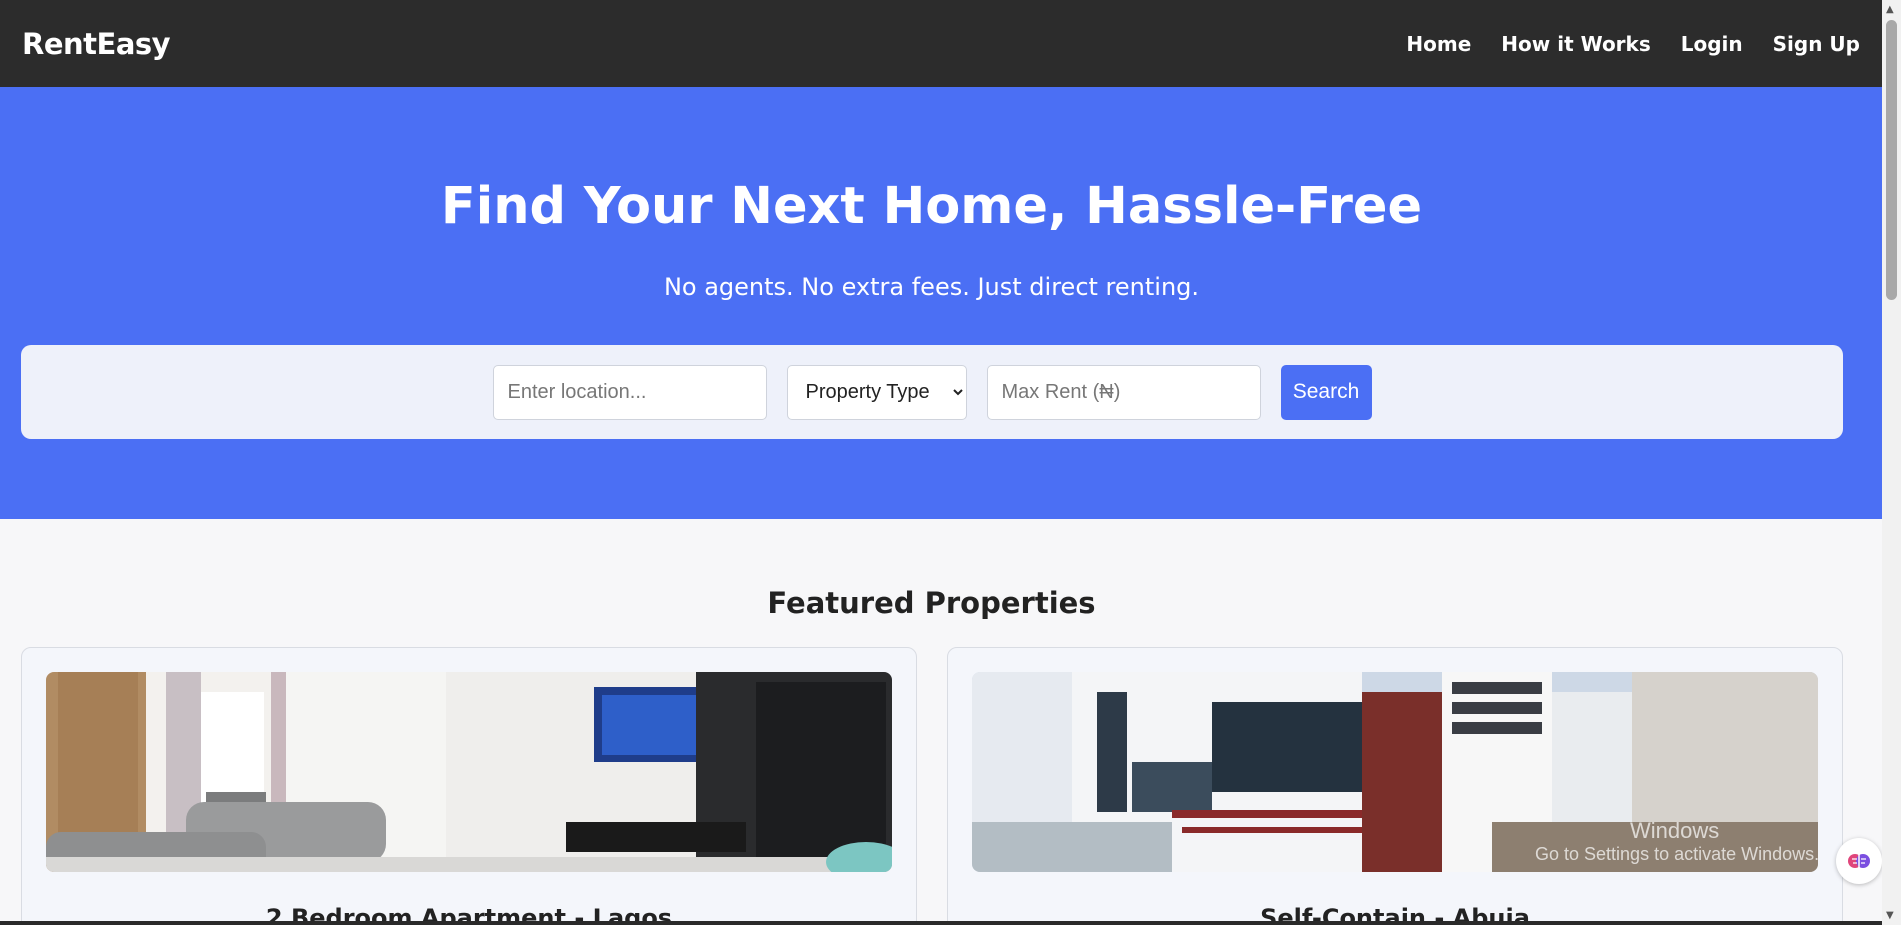 The width and height of the screenshot is (1901, 925). What do you see at coordinates (1438, 44) in the screenshot?
I see `nav-home-link: Home` at bounding box center [1438, 44].